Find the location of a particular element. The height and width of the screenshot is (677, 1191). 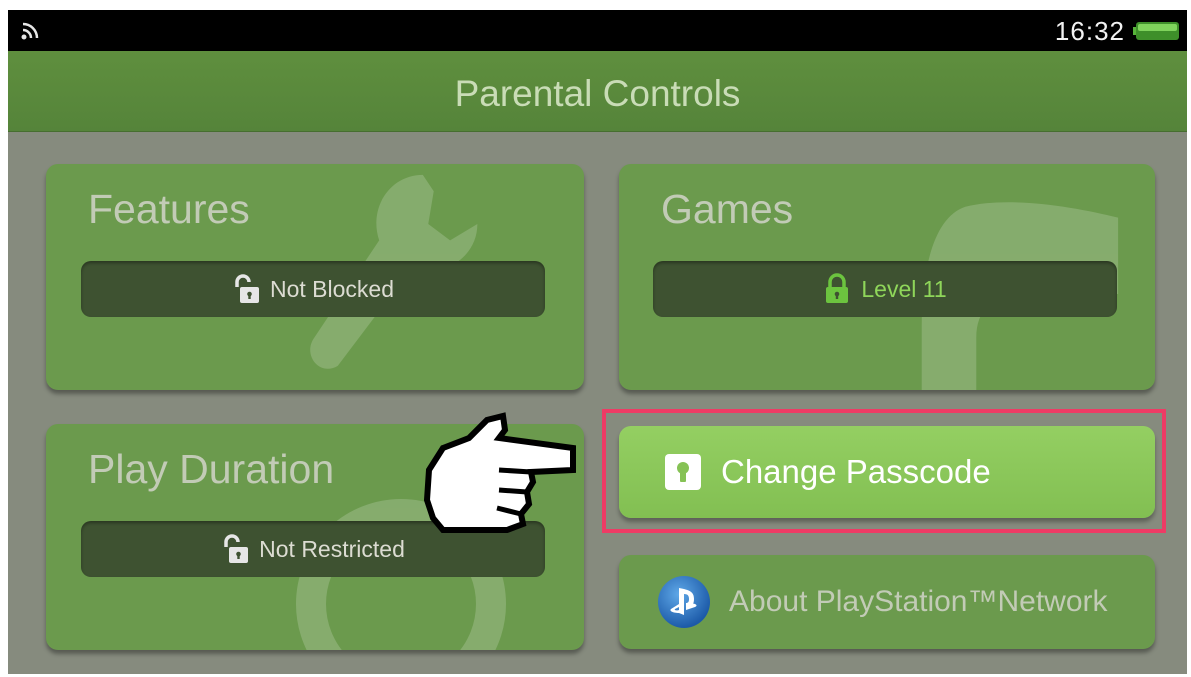

page-title: Parental Controls is located at coordinates (597, 93).